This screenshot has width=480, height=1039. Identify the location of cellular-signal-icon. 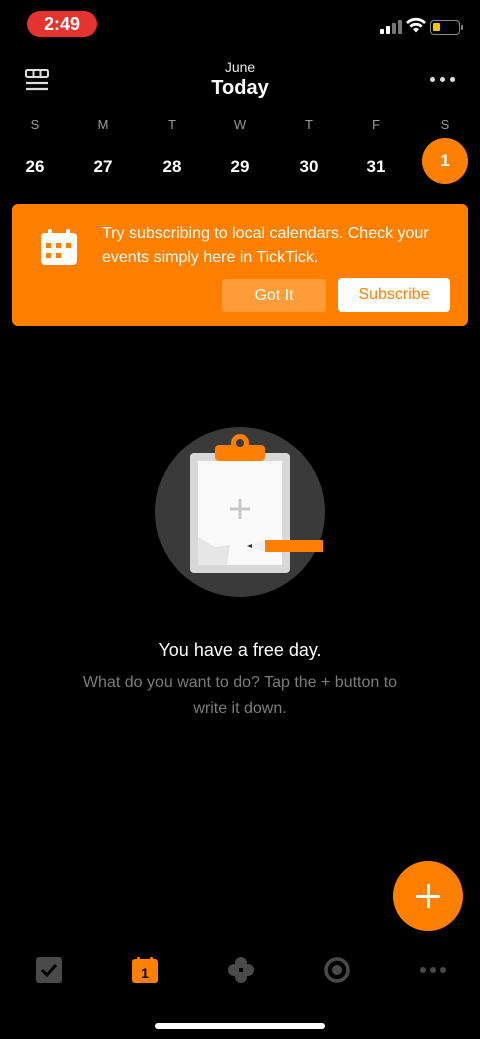
(391, 26).